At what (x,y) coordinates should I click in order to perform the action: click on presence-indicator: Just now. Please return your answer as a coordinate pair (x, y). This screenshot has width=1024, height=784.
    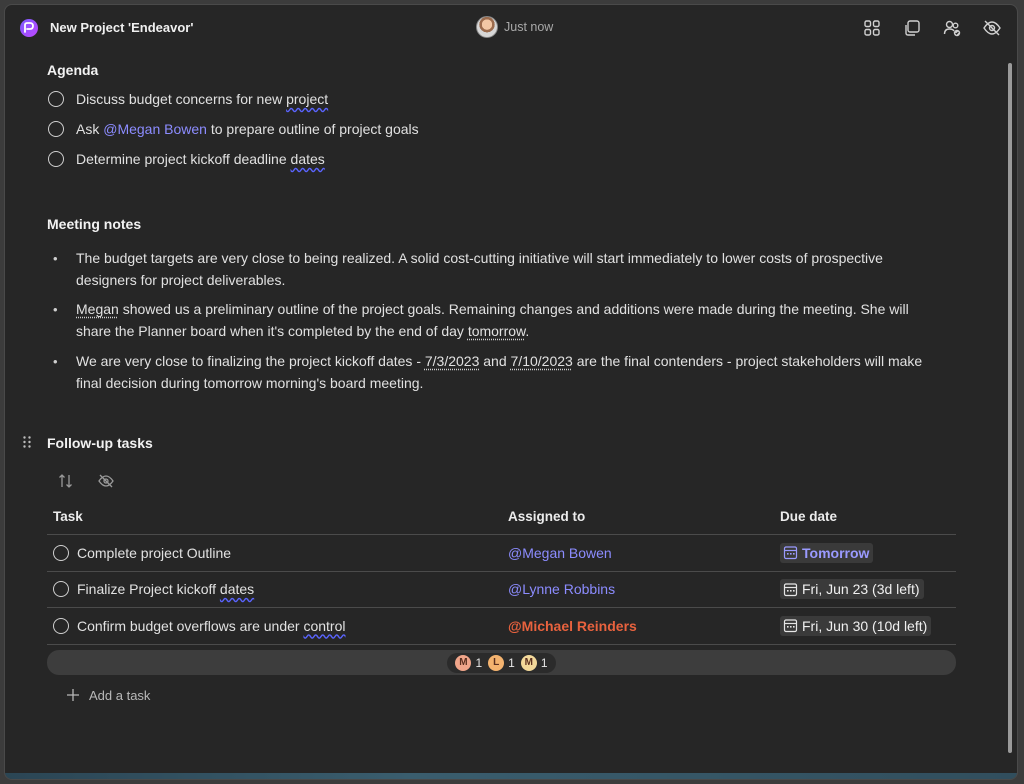
    Looking at the image, I should click on (514, 27).